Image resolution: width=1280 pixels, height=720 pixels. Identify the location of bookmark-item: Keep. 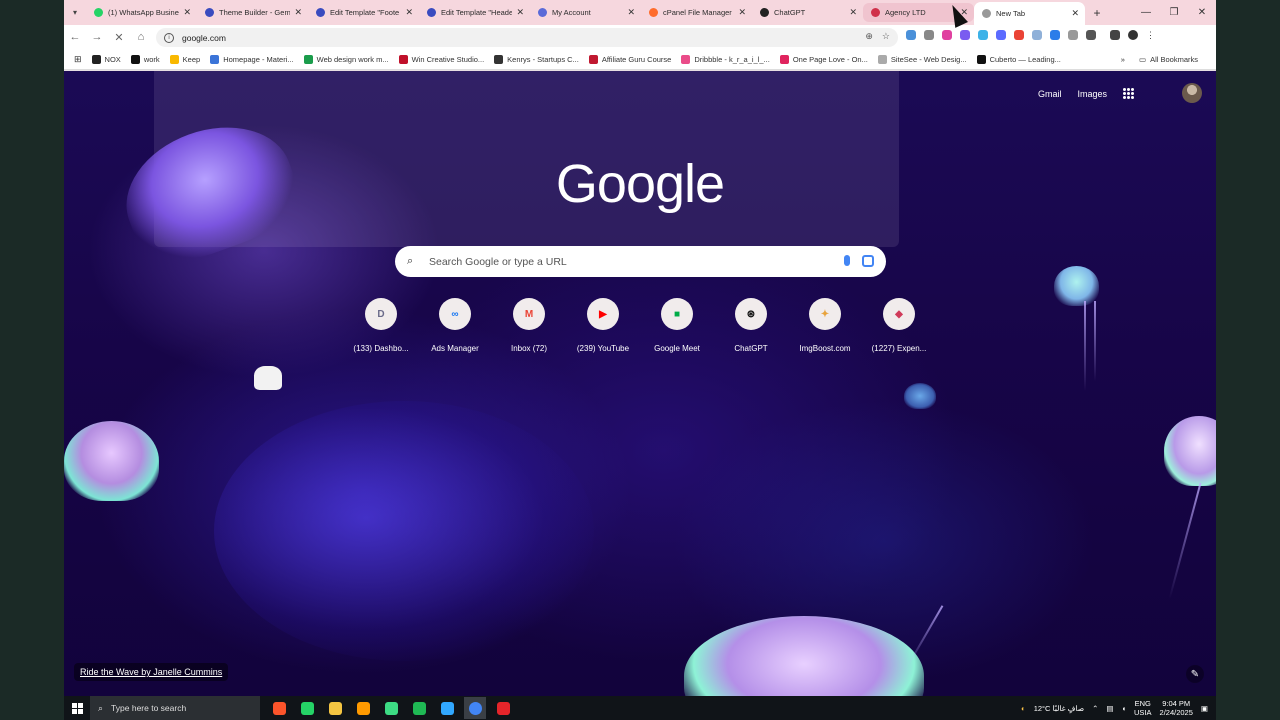
(184, 59).